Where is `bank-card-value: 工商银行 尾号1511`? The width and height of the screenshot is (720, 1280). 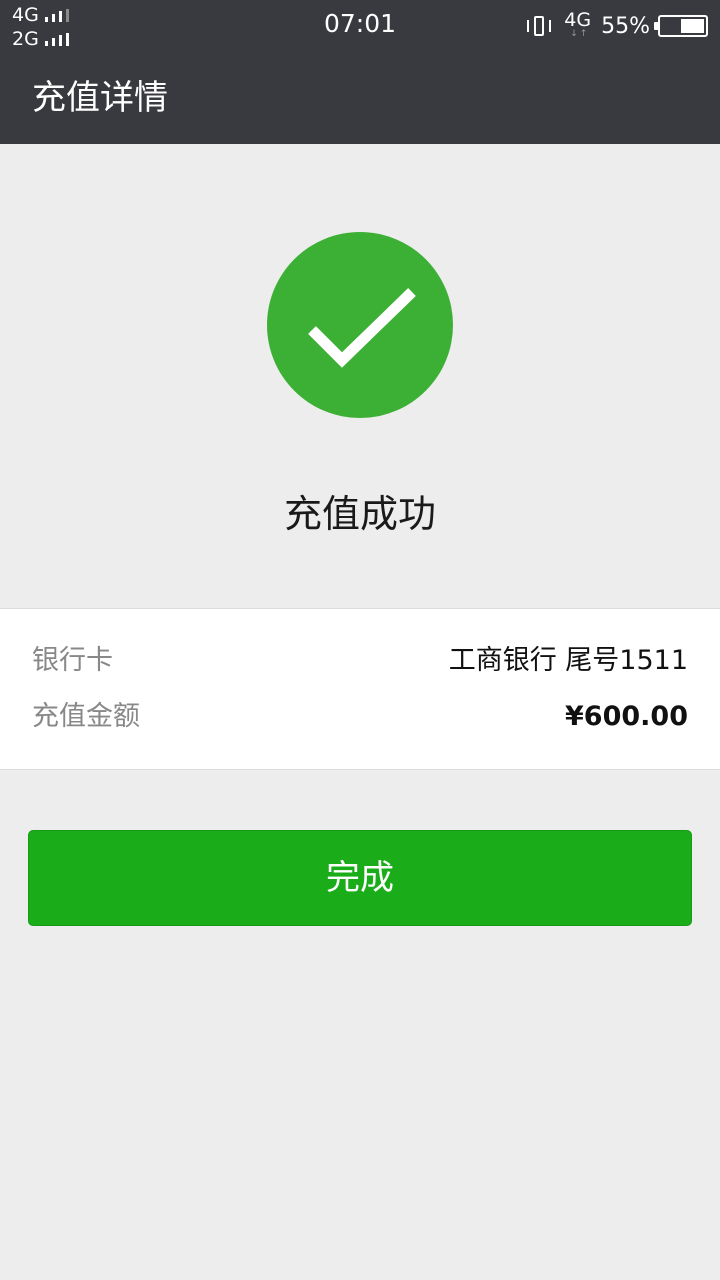
bank-card-value: 工商银行 尾号1511 is located at coordinates (568, 660).